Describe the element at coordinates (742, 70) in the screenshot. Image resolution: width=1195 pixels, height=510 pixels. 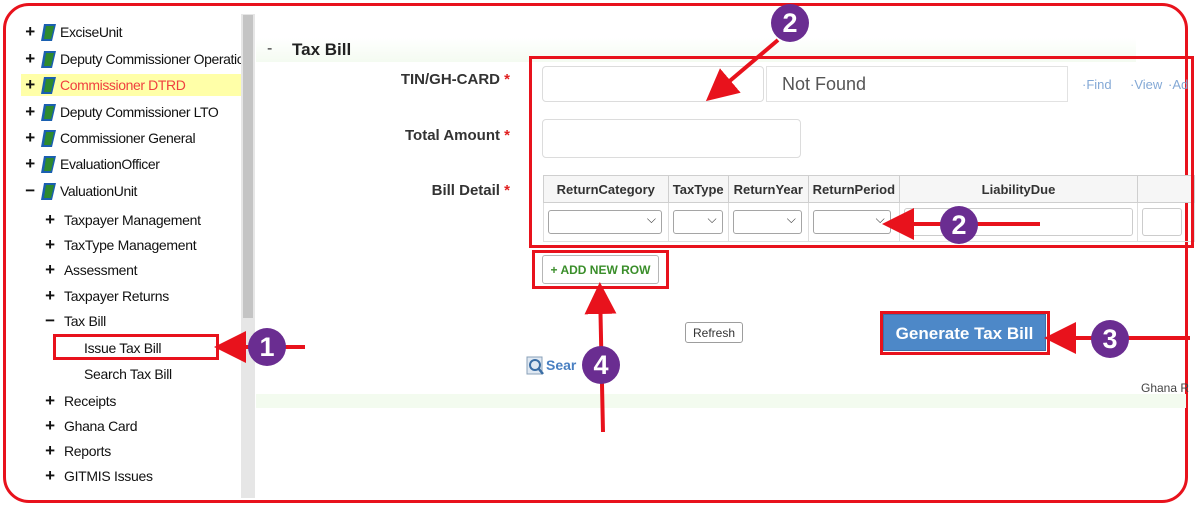
I see `arrow-2a` at that location.